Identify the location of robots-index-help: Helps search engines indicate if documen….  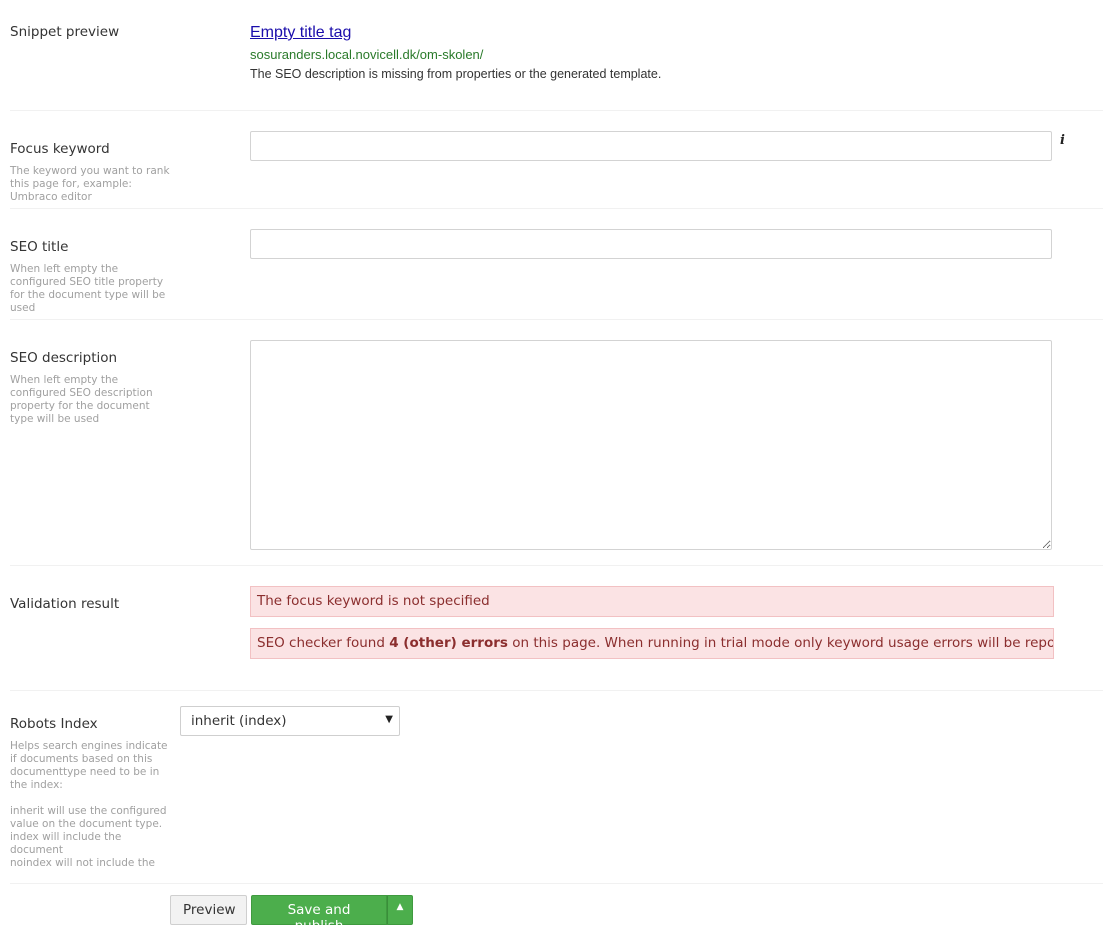
(90, 806).